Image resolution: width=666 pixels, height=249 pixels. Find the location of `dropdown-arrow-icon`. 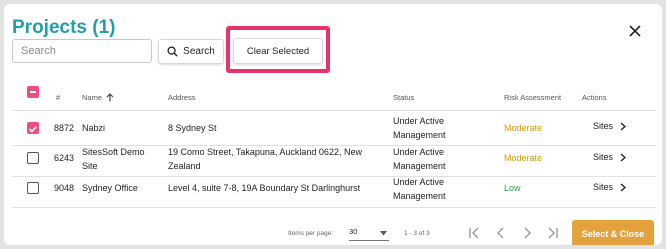

dropdown-arrow-icon is located at coordinates (383, 233).